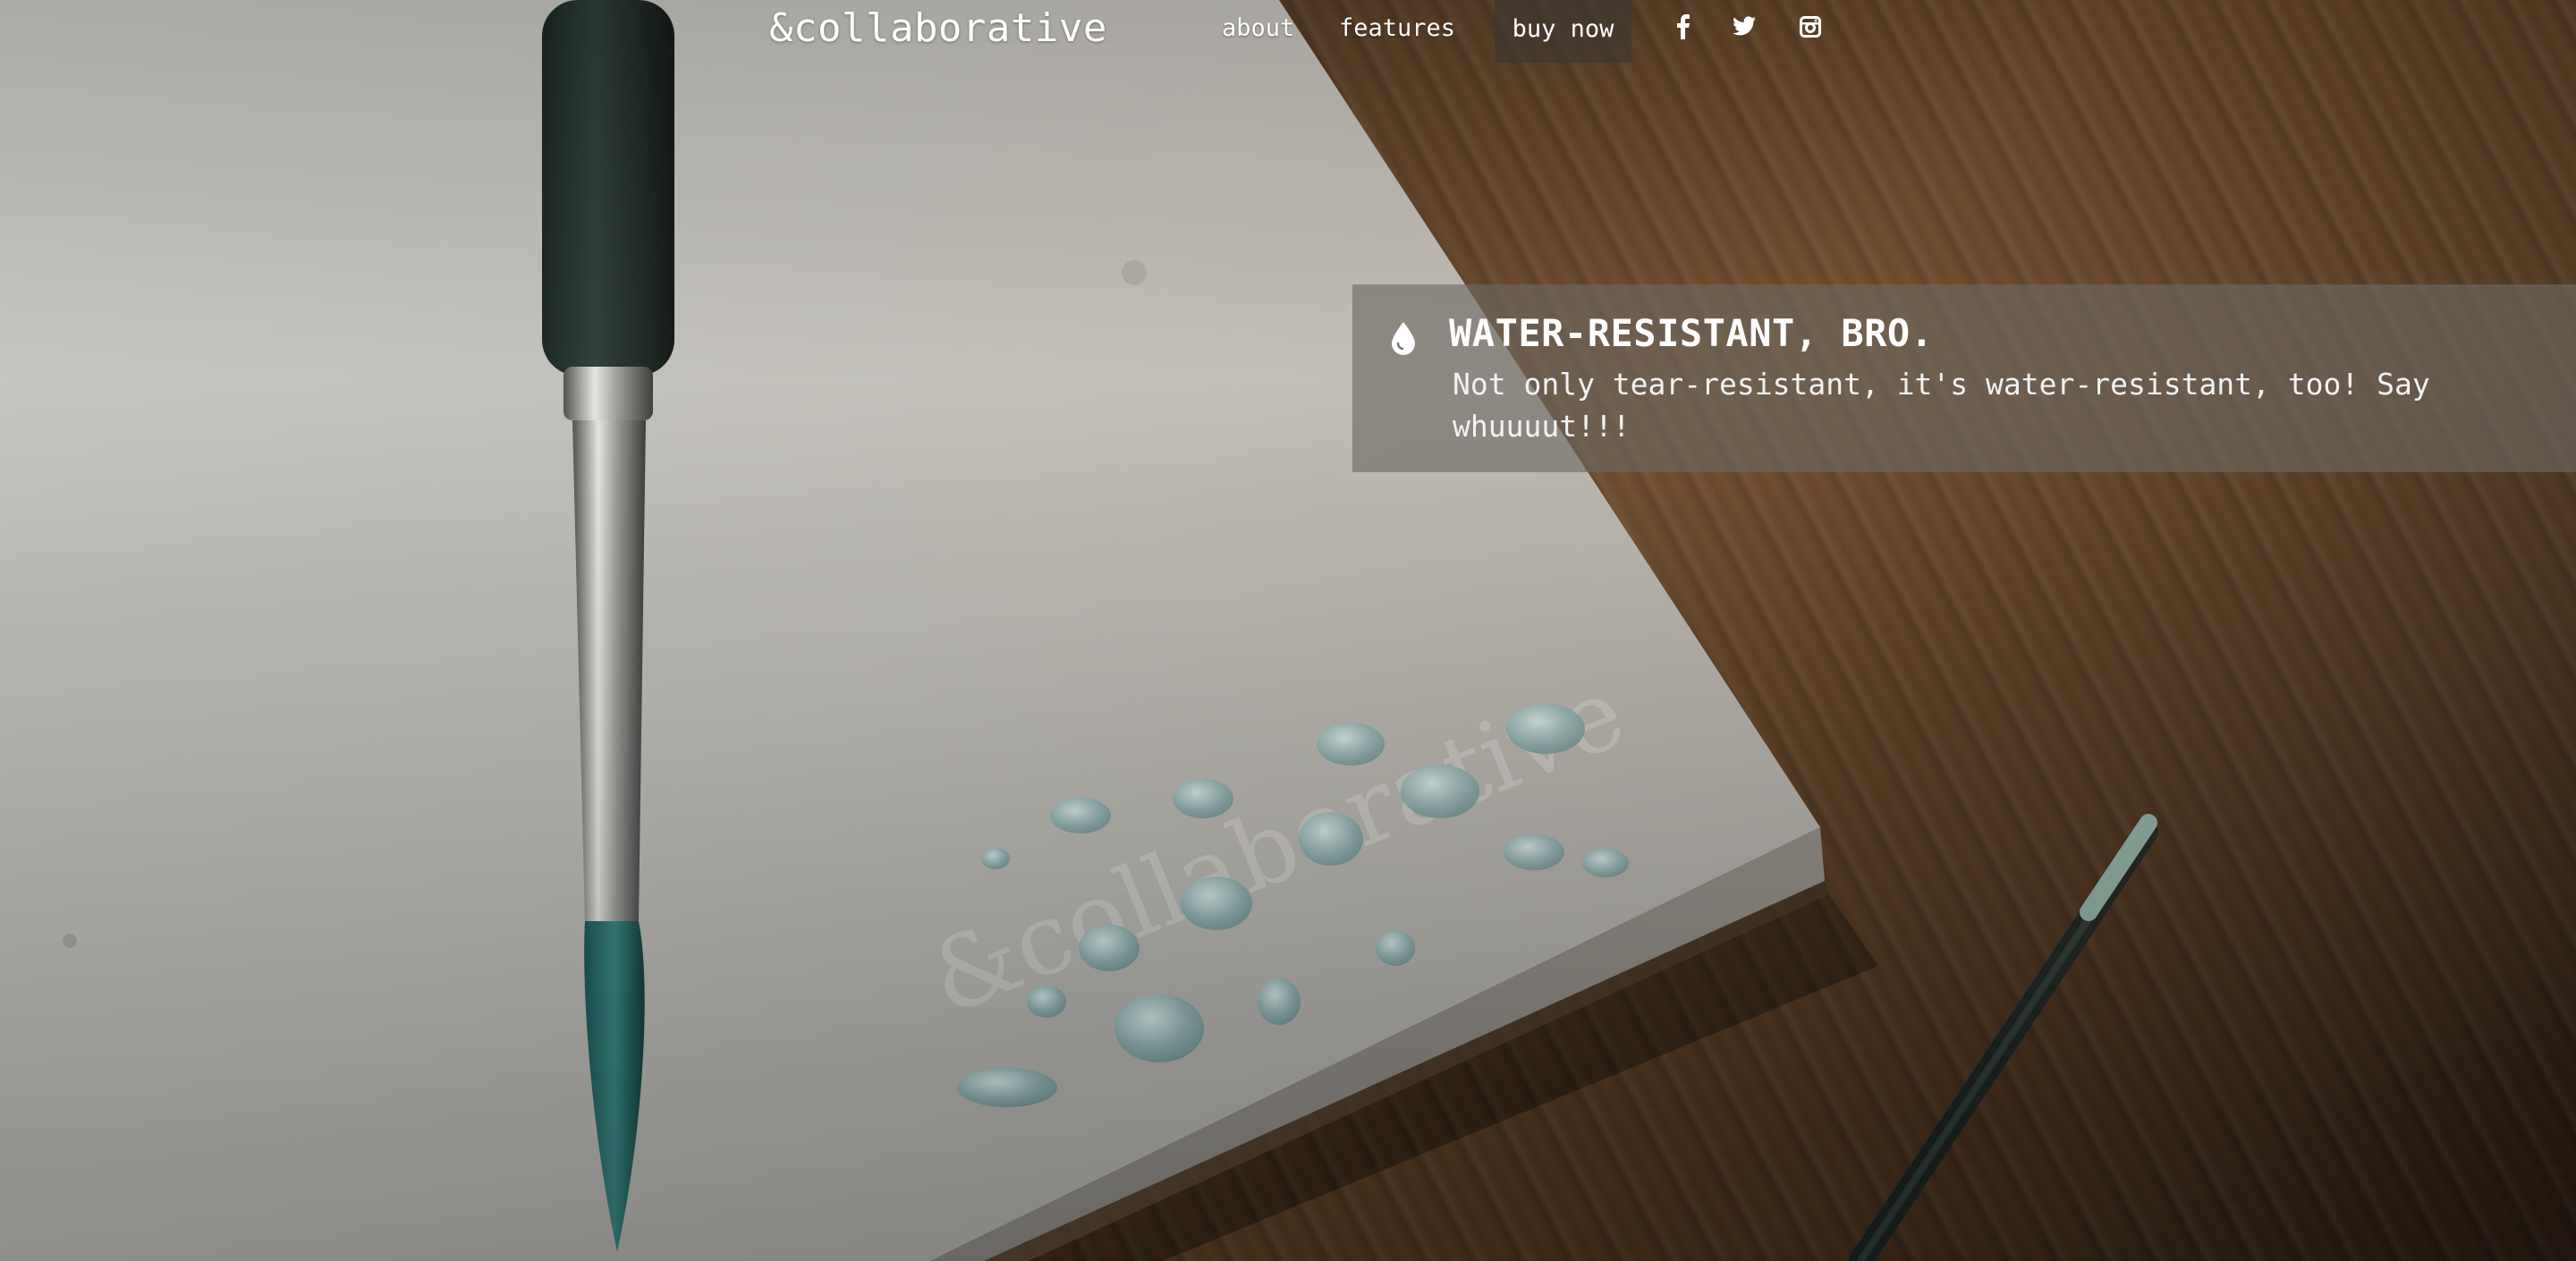 The height and width of the screenshot is (1261, 2576). What do you see at coordinates (938, 28) in the screenshot?
I see `brand-logo: &collaborative` at bounding box center [938, 28].